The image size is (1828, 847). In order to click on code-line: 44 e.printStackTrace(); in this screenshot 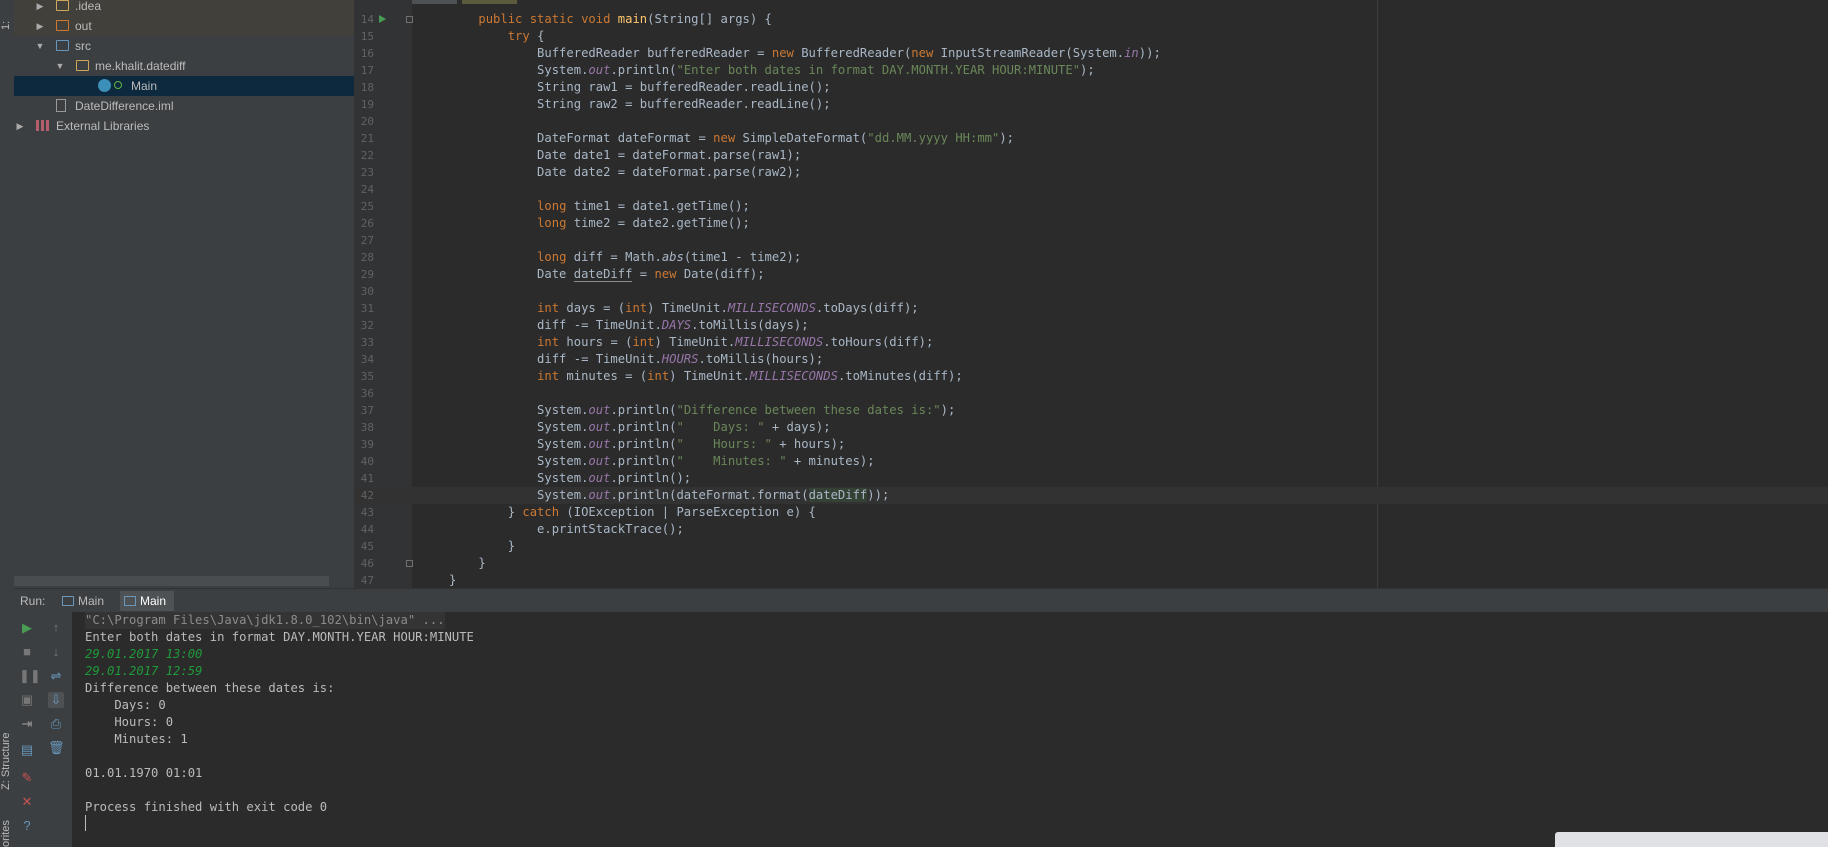, I will do `click(522, 529)`.